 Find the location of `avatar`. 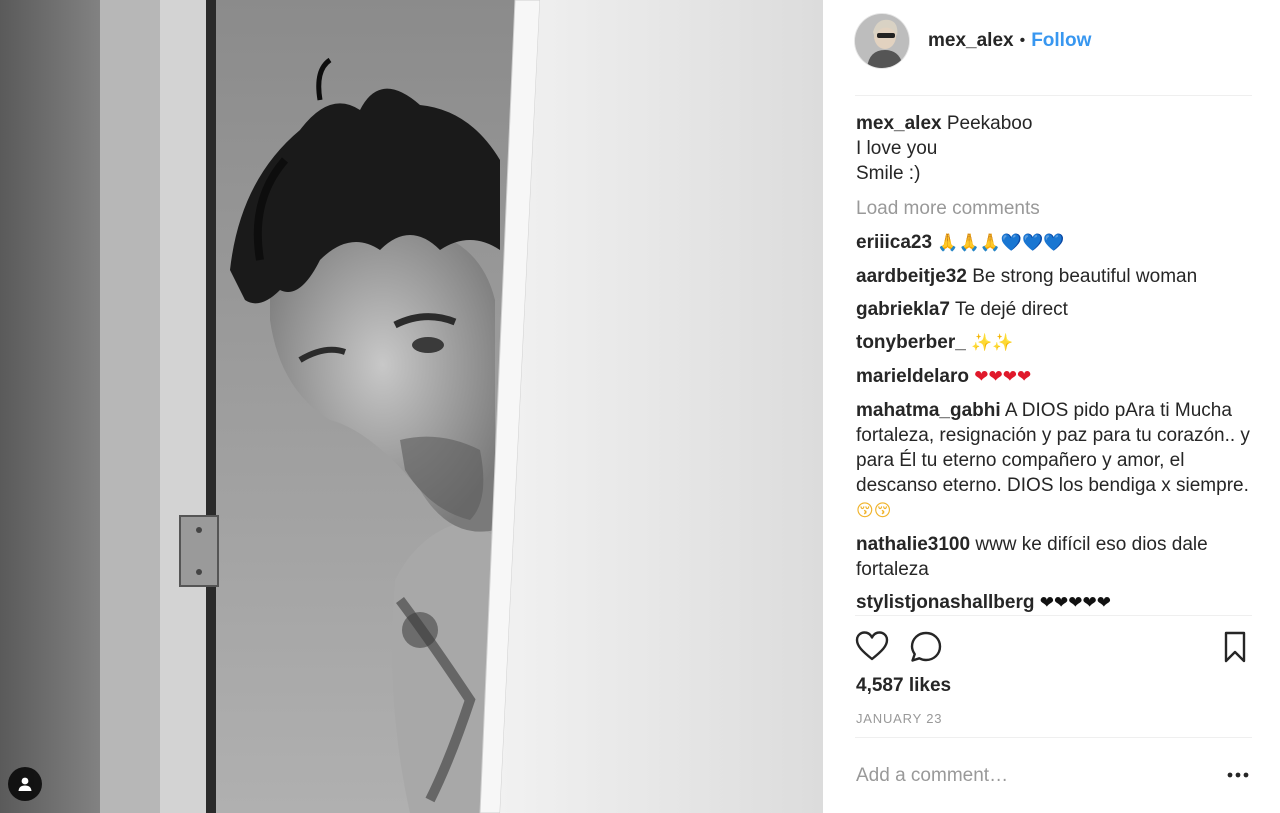

avatar is located at coordinates (882, 41).